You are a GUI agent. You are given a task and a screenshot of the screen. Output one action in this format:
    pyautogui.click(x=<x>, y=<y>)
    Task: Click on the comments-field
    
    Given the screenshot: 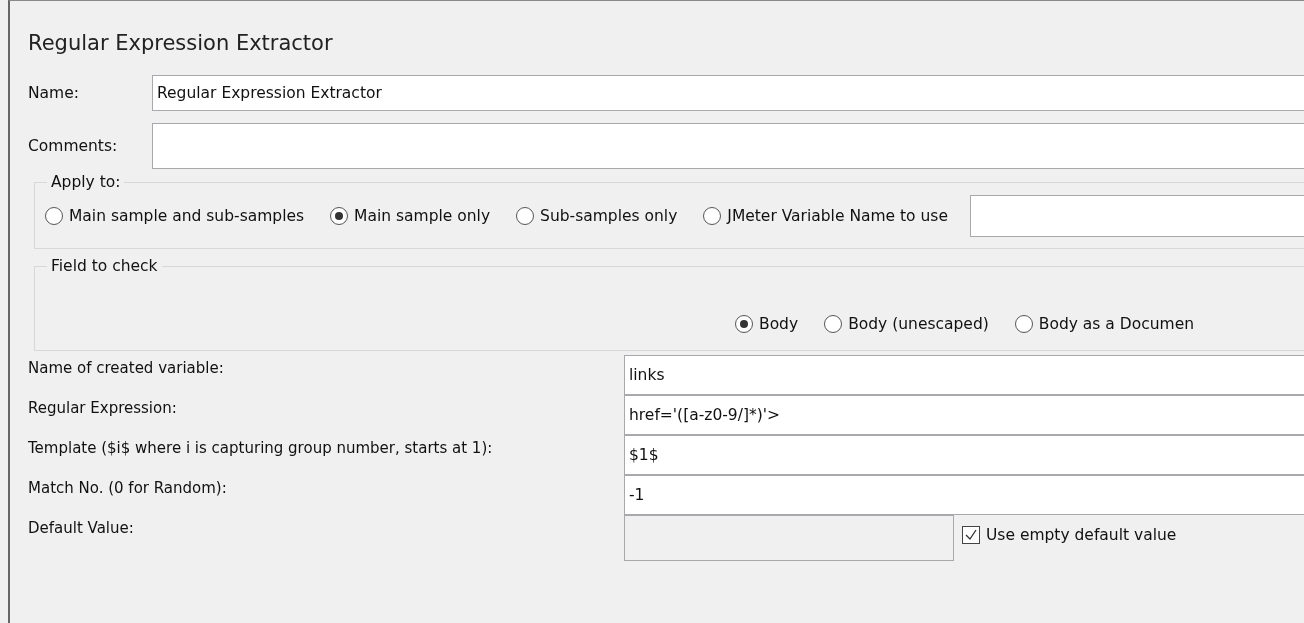 What is the action you would take?
    pyautogui.click(x=728, y=146)
    